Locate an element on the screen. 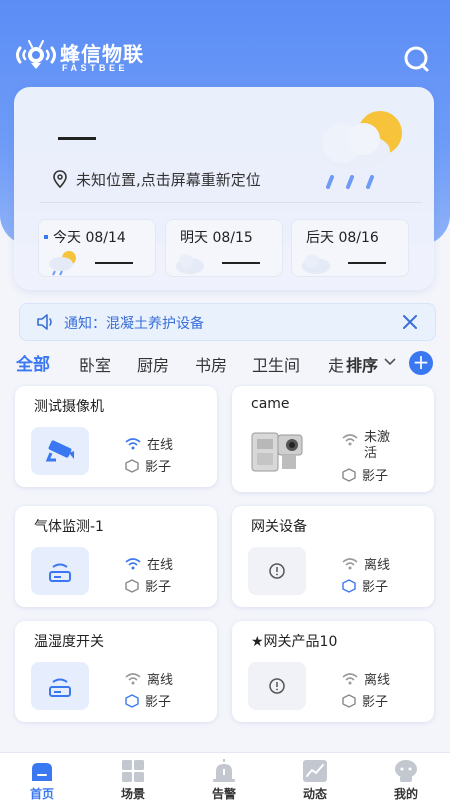 The height and width of the screenshot is (800, 450). sort-button: 排序 is located at coordinates (362, 364).